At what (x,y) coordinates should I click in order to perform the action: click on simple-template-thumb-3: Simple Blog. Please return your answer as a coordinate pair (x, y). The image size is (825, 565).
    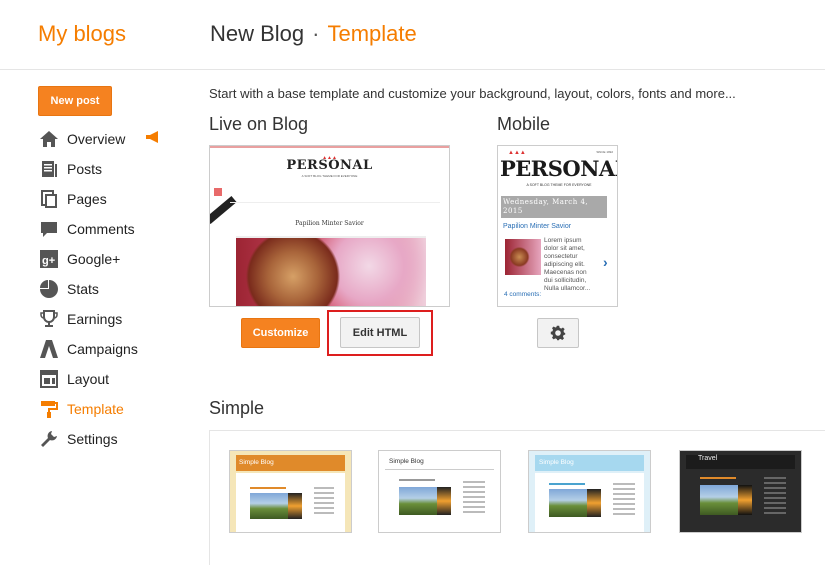
    Looking at the image, I should click on (589, 491).